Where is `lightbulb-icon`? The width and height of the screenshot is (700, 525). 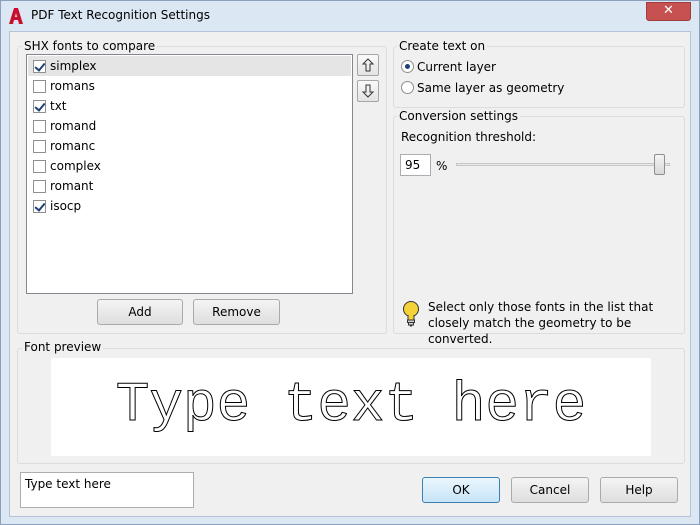 lightbulb-icon is located at coordinates (411, 314).